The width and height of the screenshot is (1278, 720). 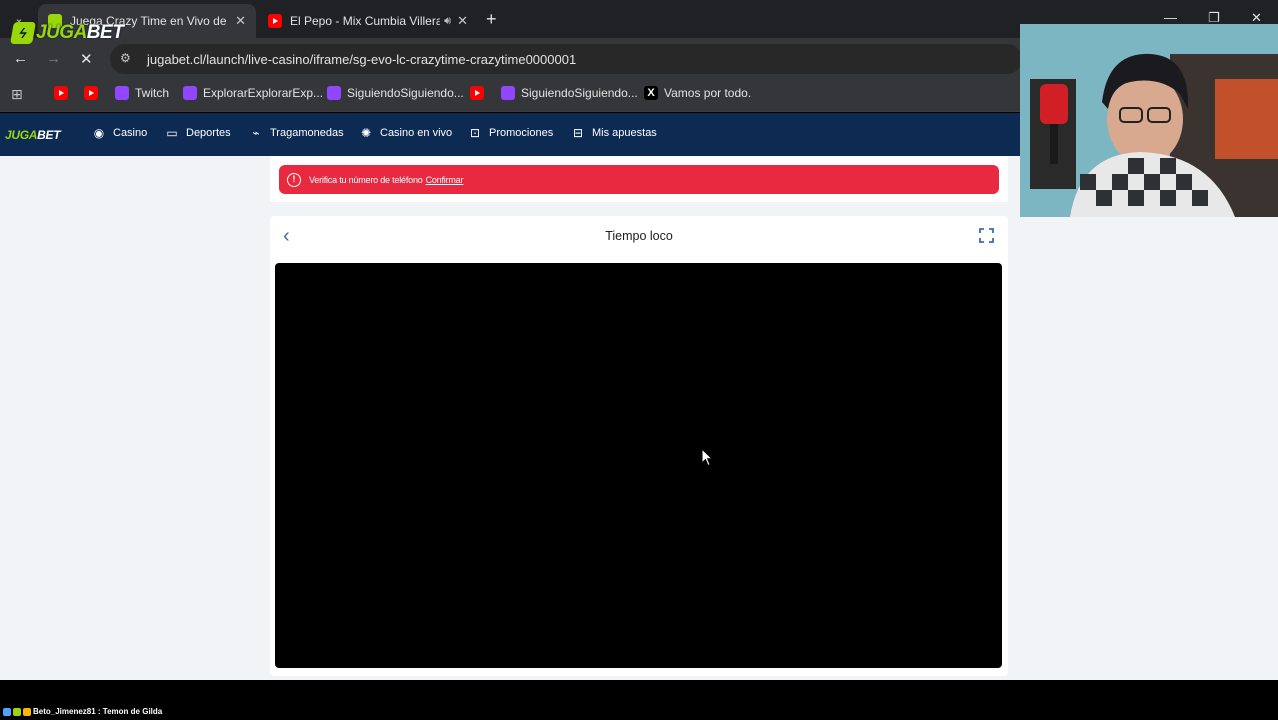 What do you see at coordinates (172, 133) in the screenshot?
I see `scoreboard-icon: ▭` at bounding box center [172, 133].